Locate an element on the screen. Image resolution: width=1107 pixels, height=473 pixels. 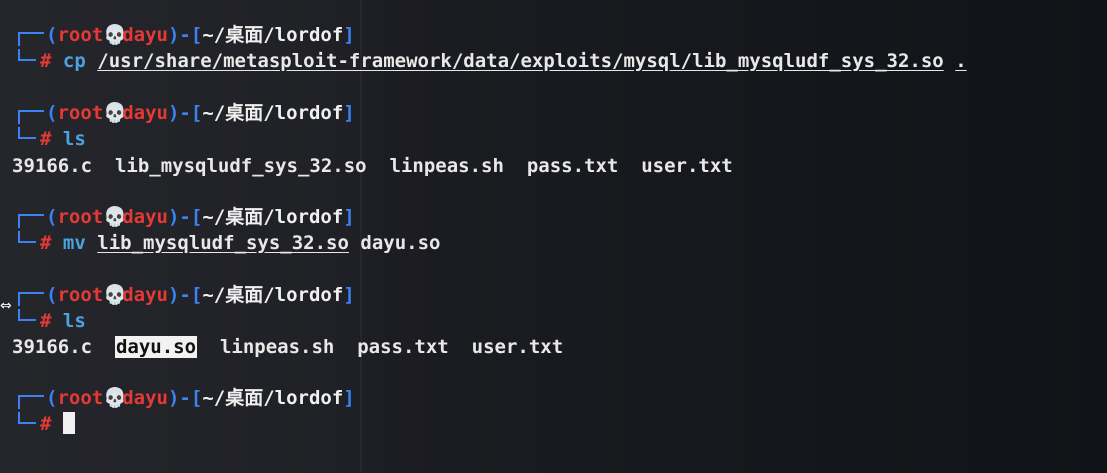
resize-cursor-icon: ⇔ is located at coordinates (6, 306).